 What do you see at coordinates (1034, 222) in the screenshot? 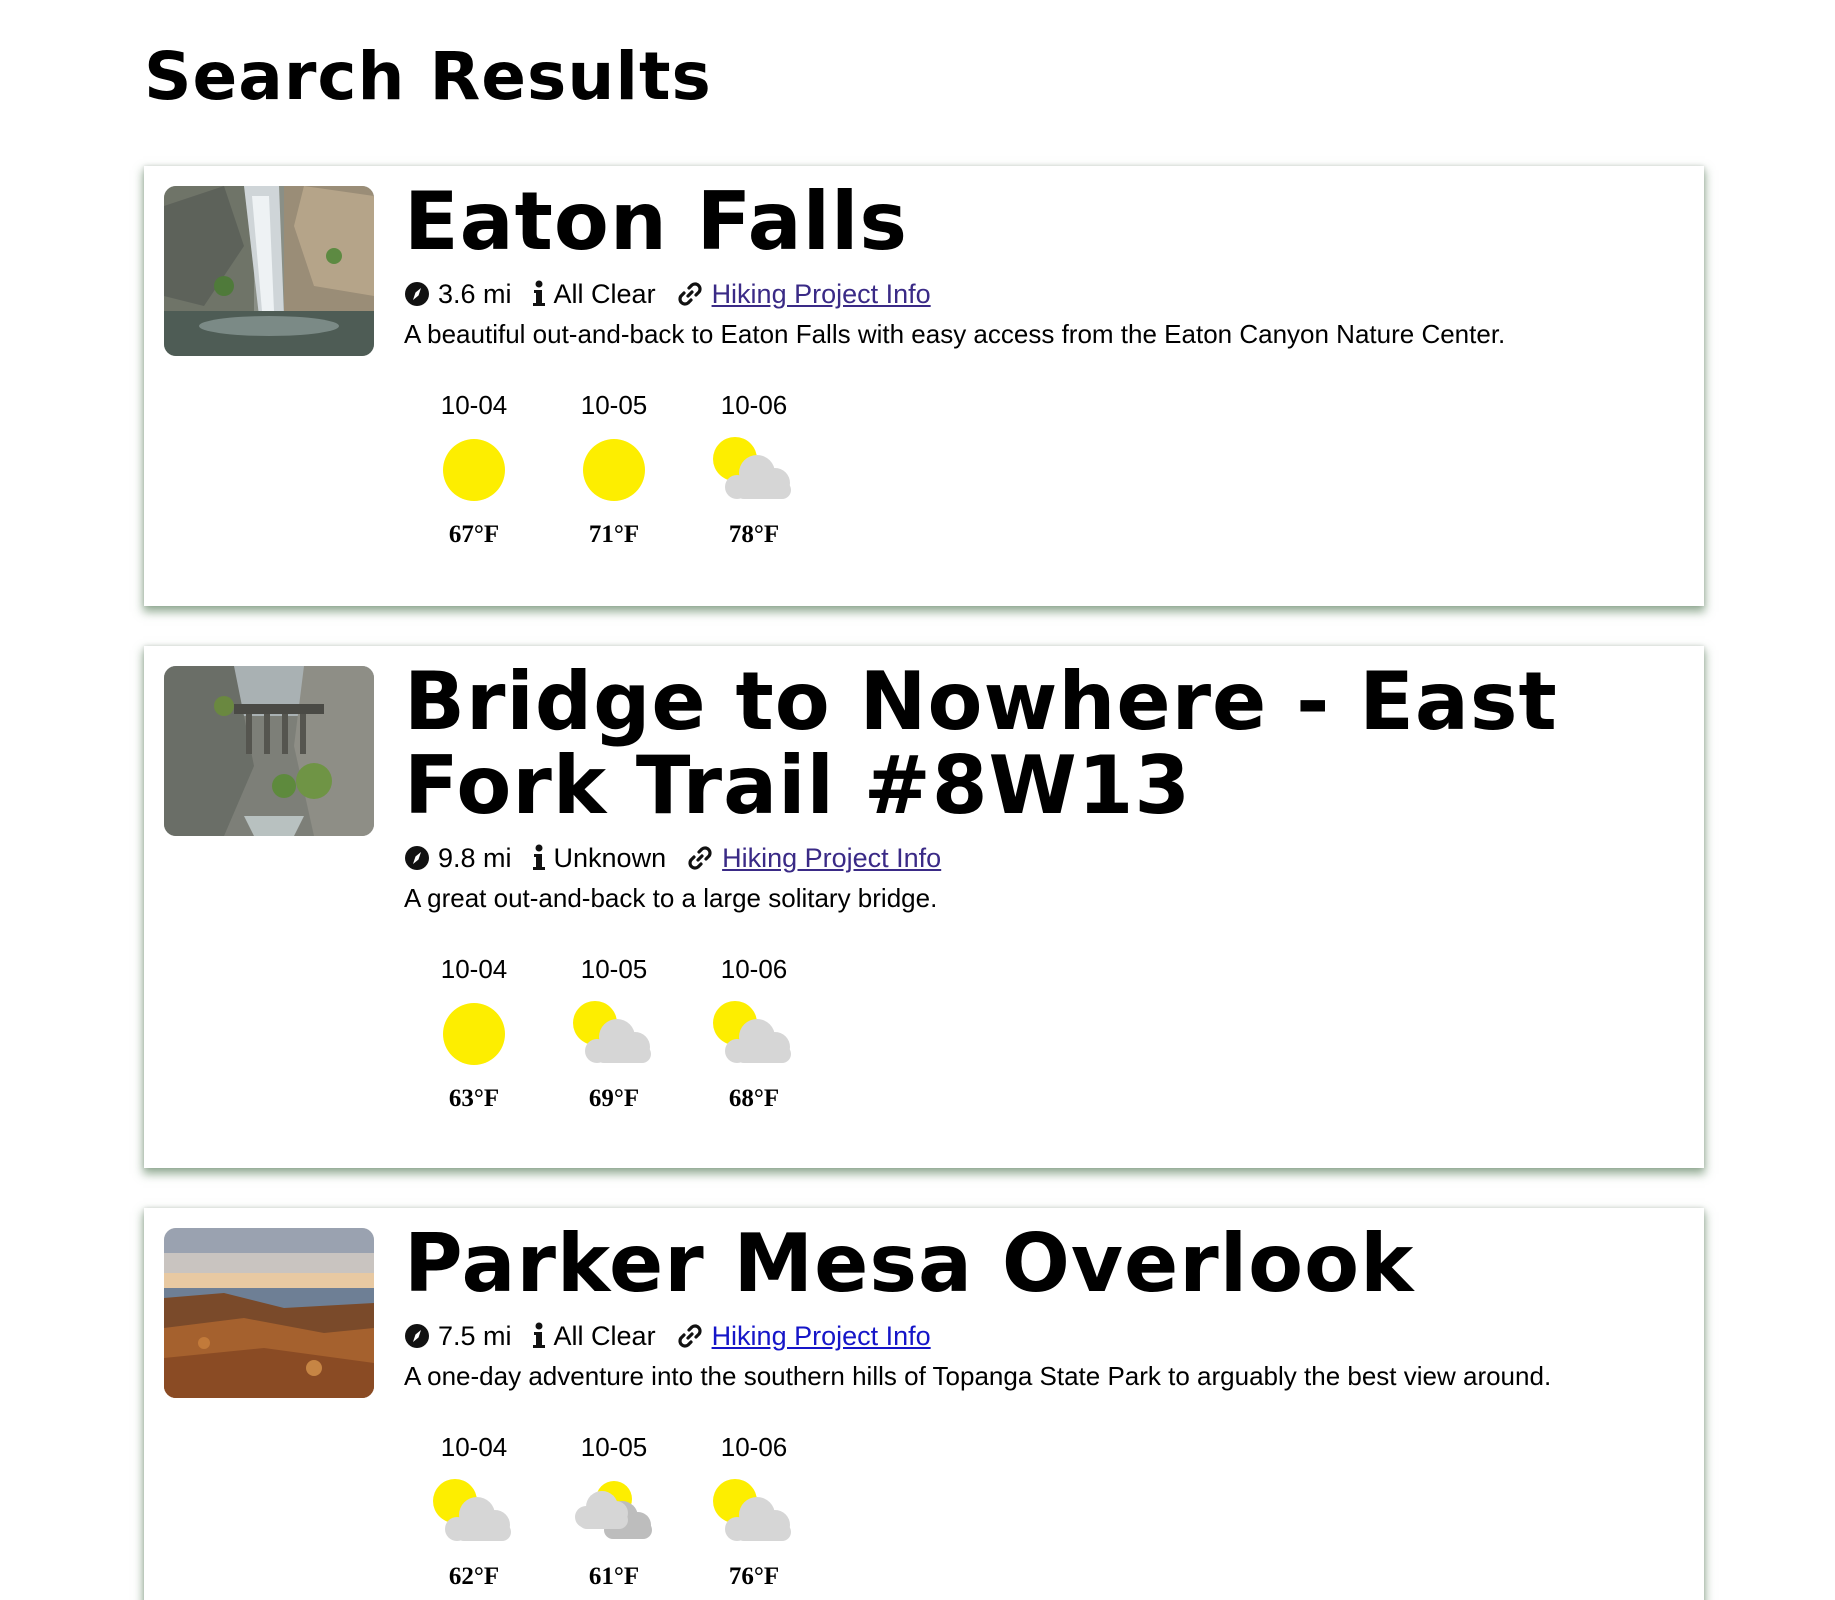
I see `trail-name: Eaton Falls` at bounding box center [1034, 222].